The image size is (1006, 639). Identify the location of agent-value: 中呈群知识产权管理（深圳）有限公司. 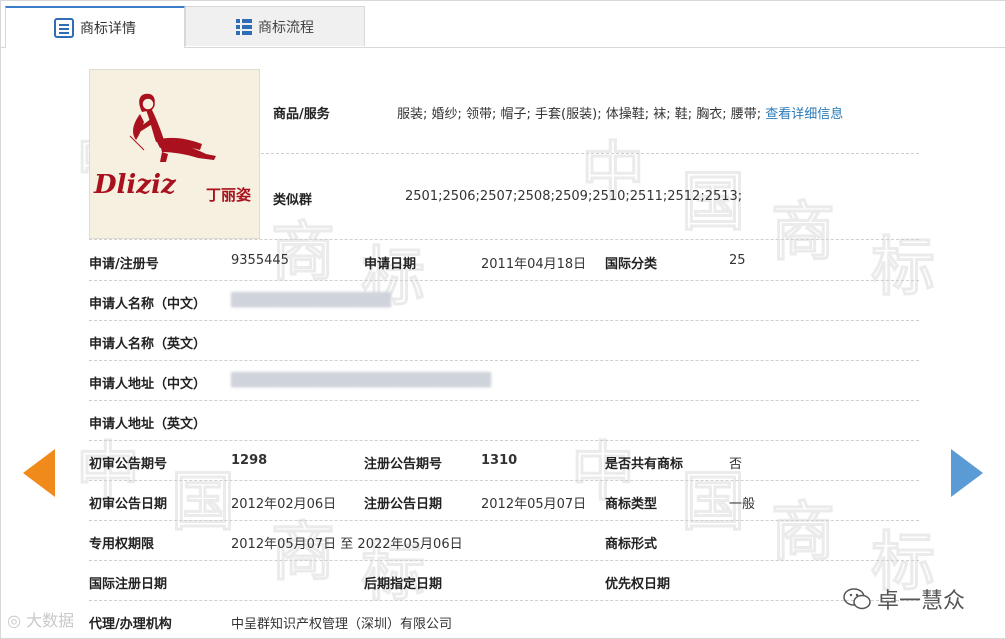
(342, 624).